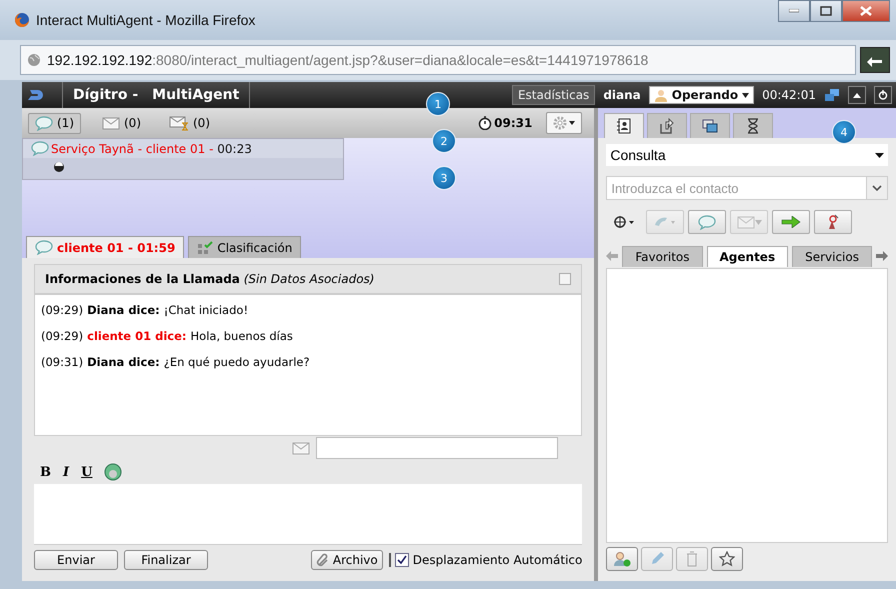 The image size is (896, 589). I want to click on toolbar-button, so click(833, 222).